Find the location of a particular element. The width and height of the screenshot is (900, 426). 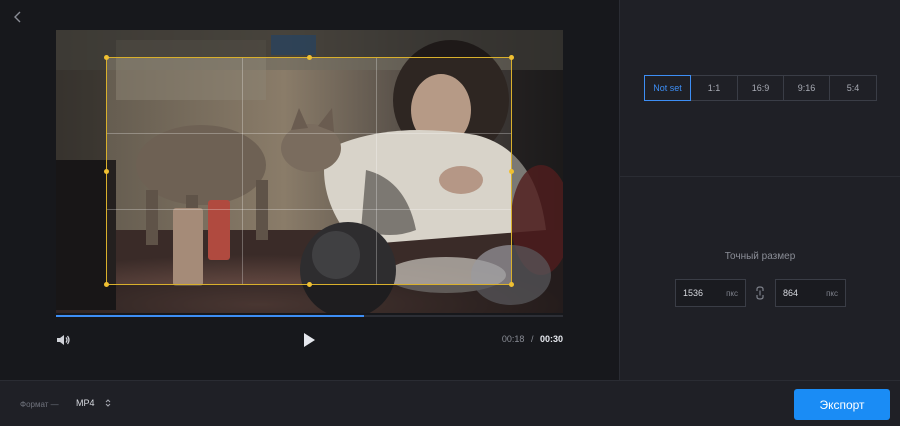

timecode: 00:18 / 00:30 is located at coordinates (521, 339).